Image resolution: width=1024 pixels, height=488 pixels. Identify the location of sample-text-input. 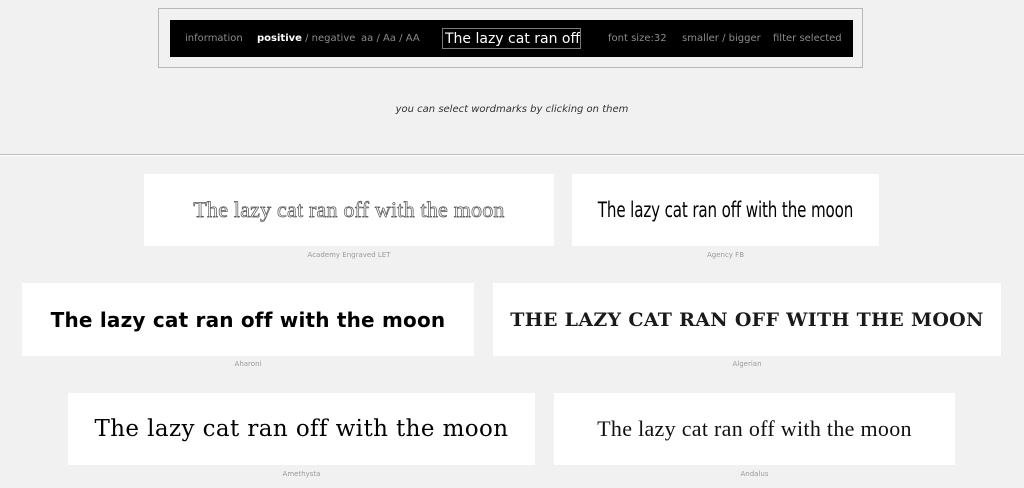
(511, 38).